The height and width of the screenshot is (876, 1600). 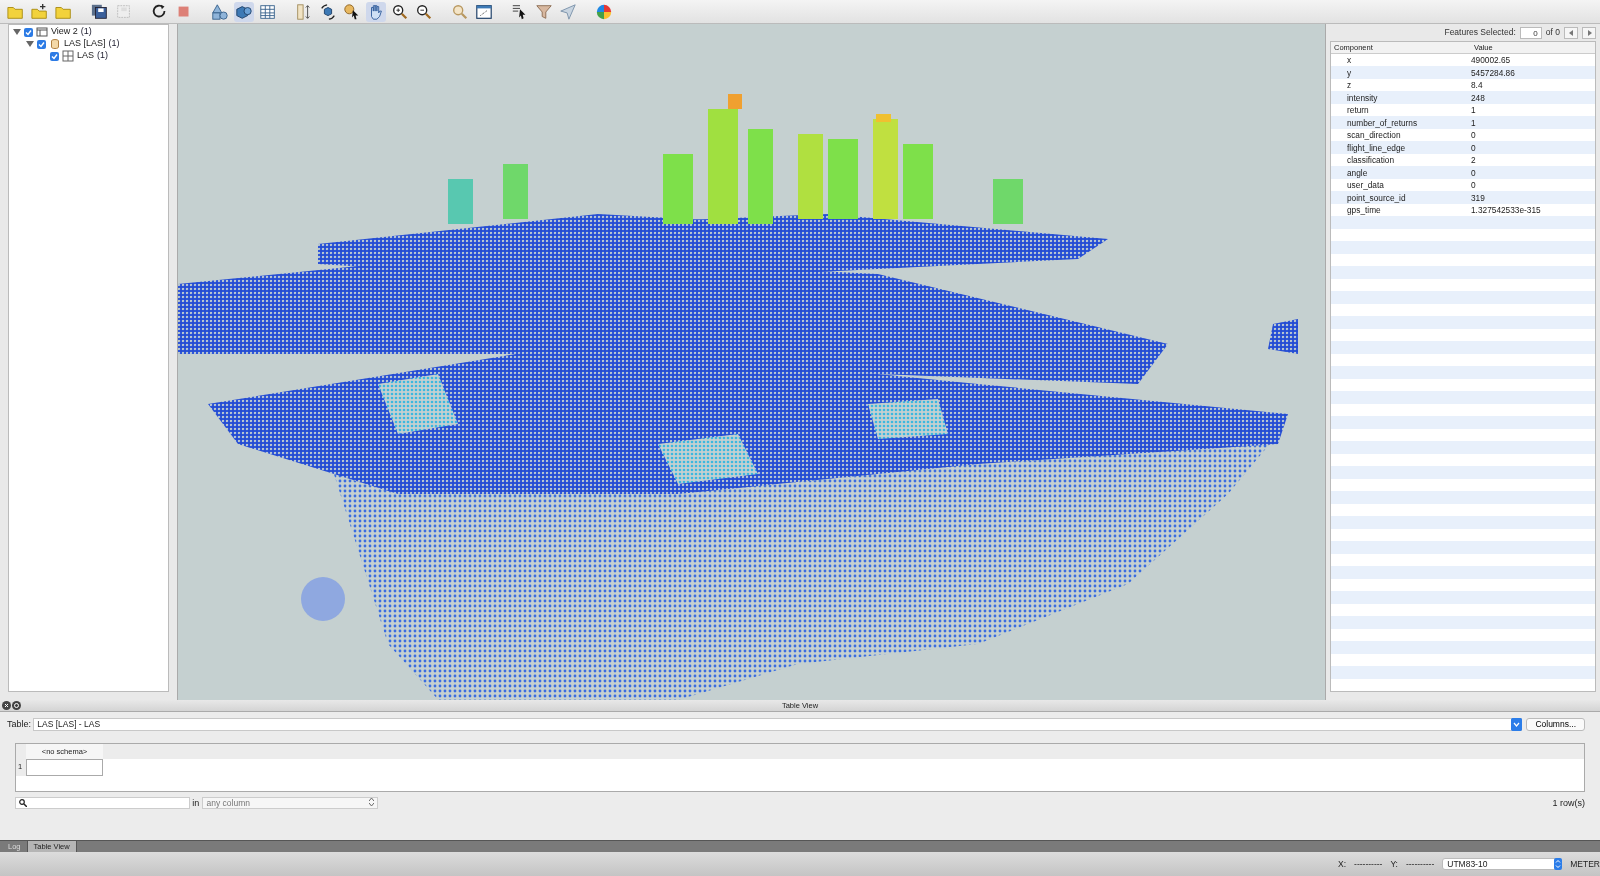 I want to click on component-value: 1.327542533e-315, so click(x=1506, y=210).